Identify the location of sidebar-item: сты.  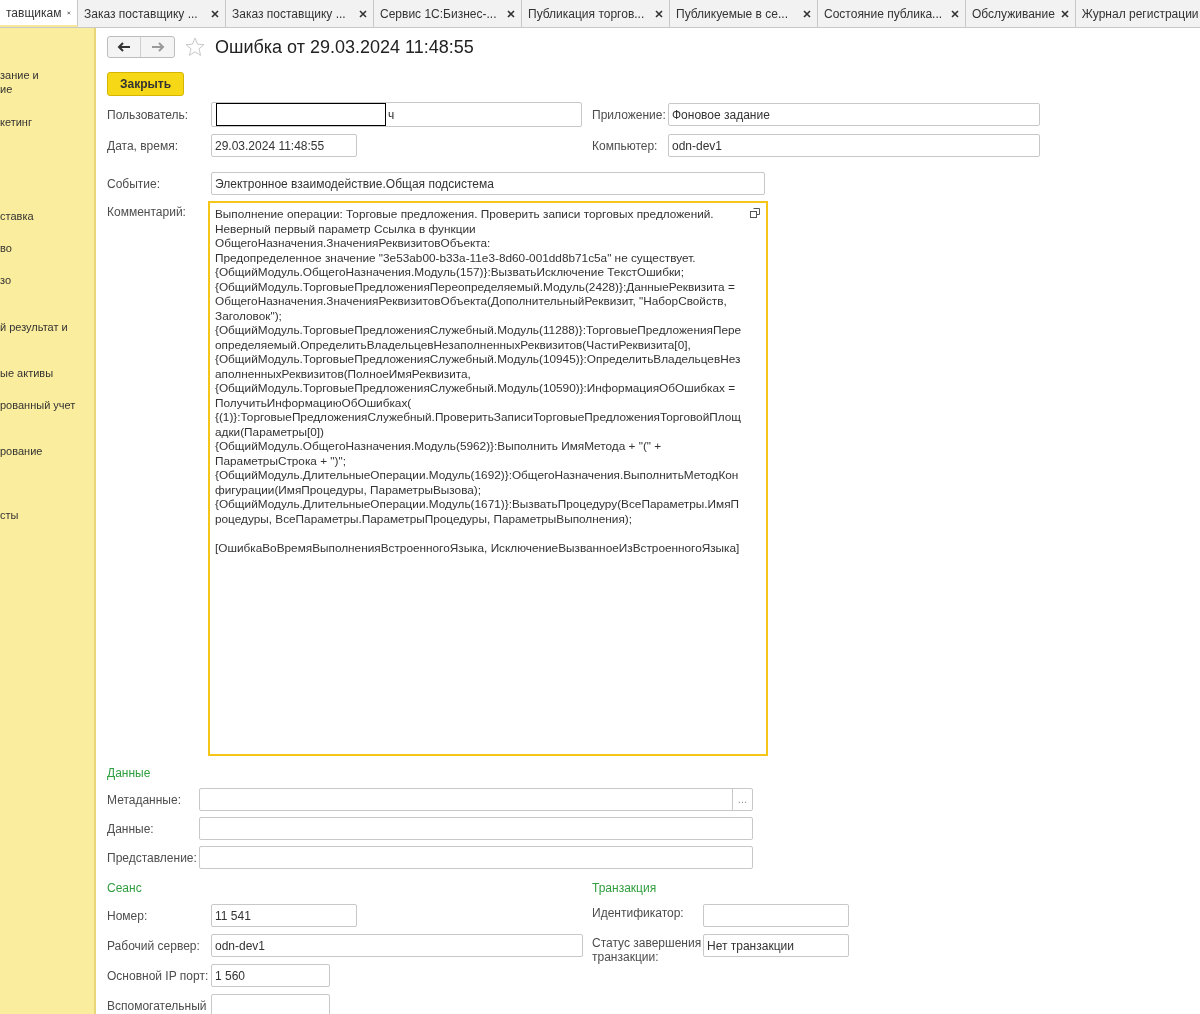
(47, 524).